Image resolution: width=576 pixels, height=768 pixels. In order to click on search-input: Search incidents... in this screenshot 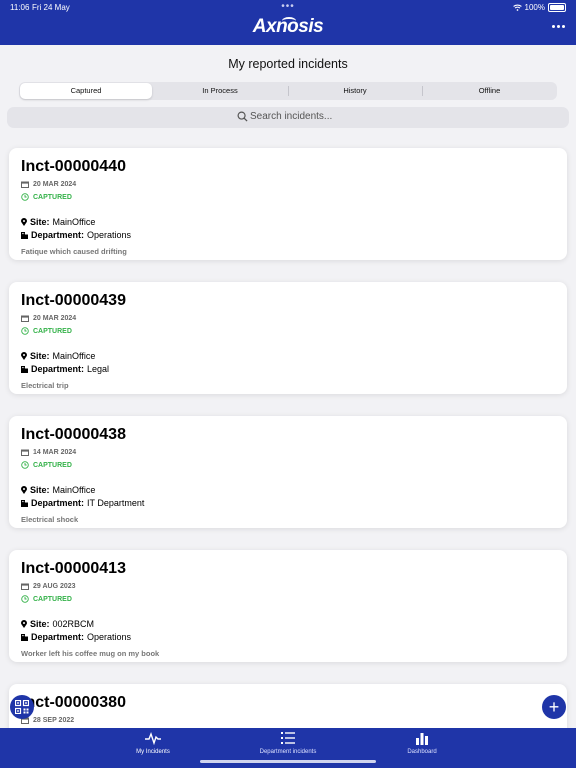, I will do `click(291, 116)`.